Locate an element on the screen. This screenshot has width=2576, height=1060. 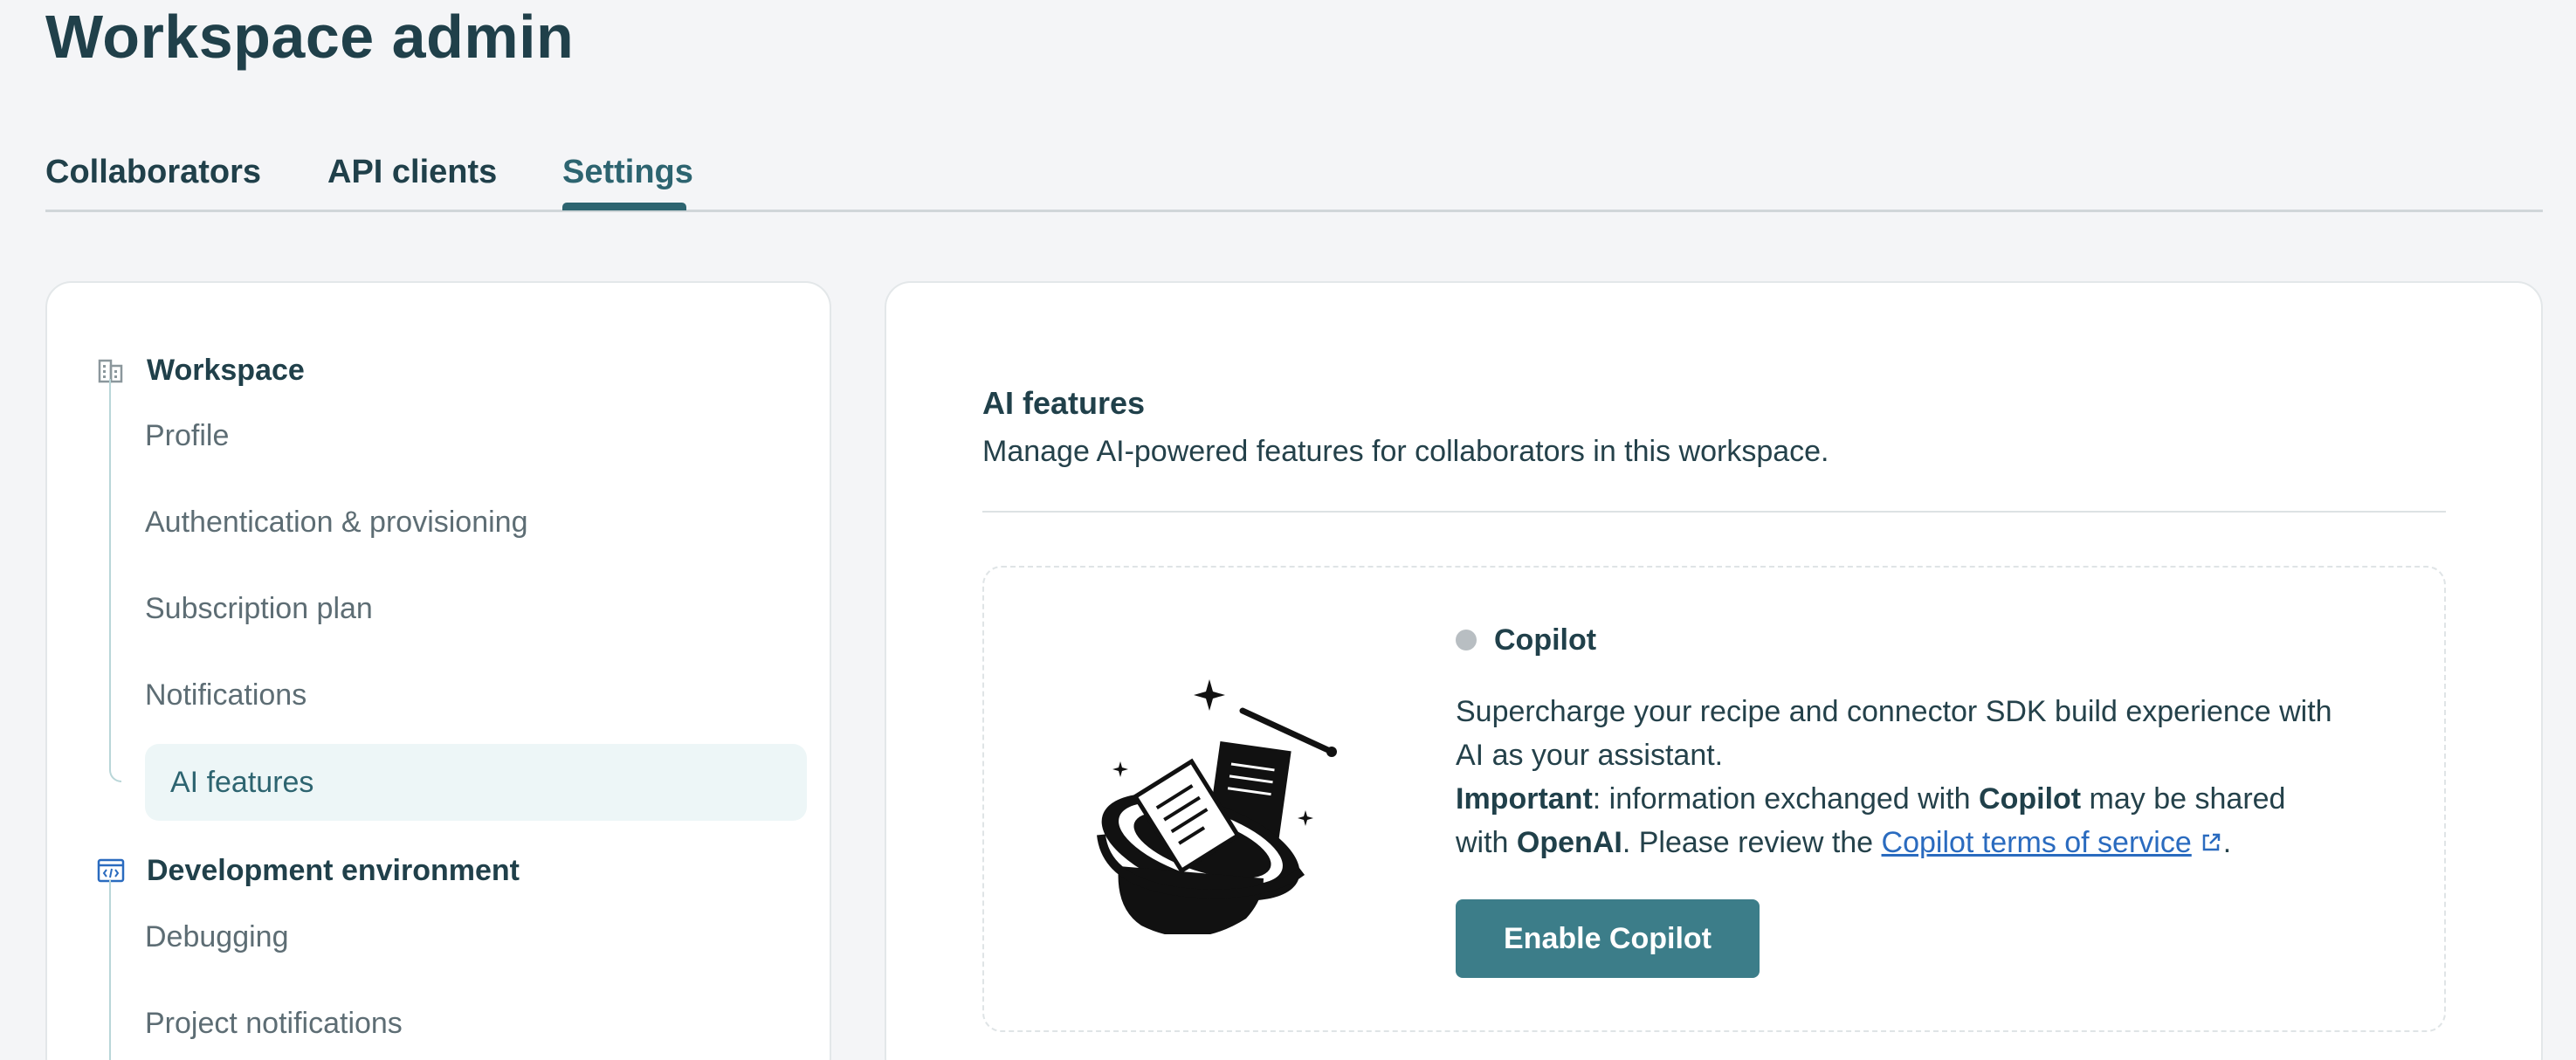
feature-header: Copilot is located at coordinates (1526, 640).